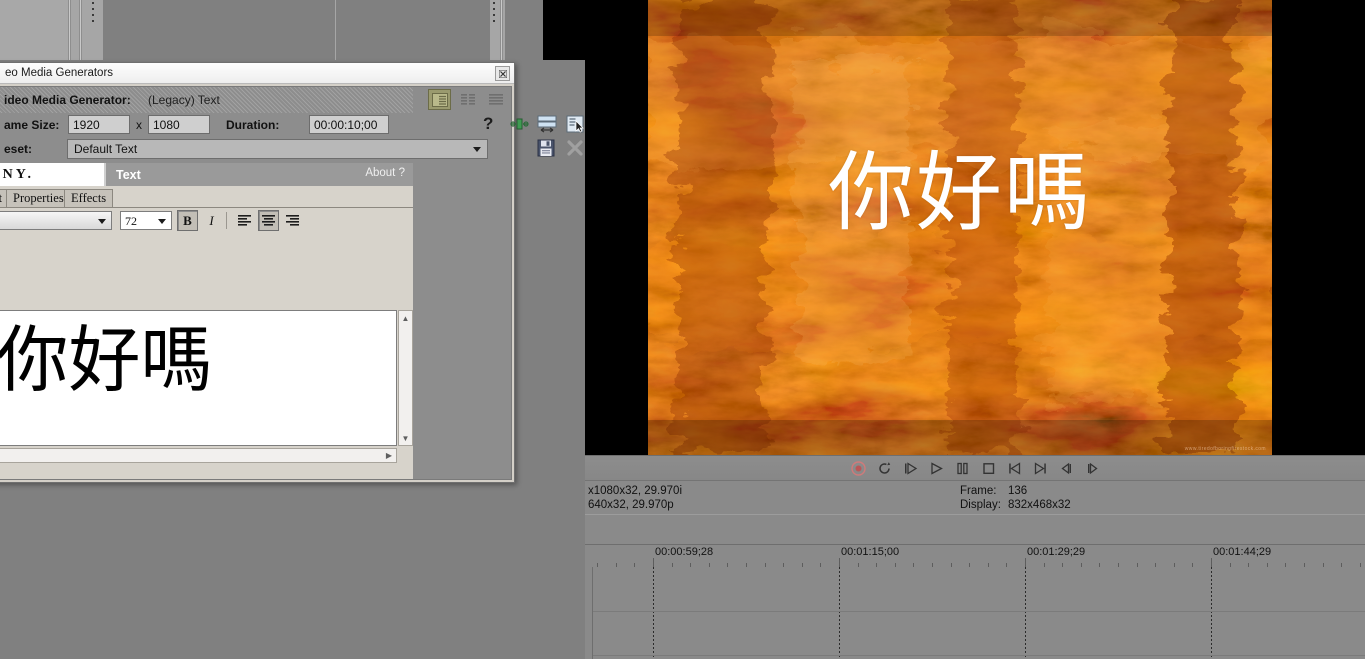 This screenshot has height=659, width=1365. I want to click on delete-preset-icon, so click(575, 150).